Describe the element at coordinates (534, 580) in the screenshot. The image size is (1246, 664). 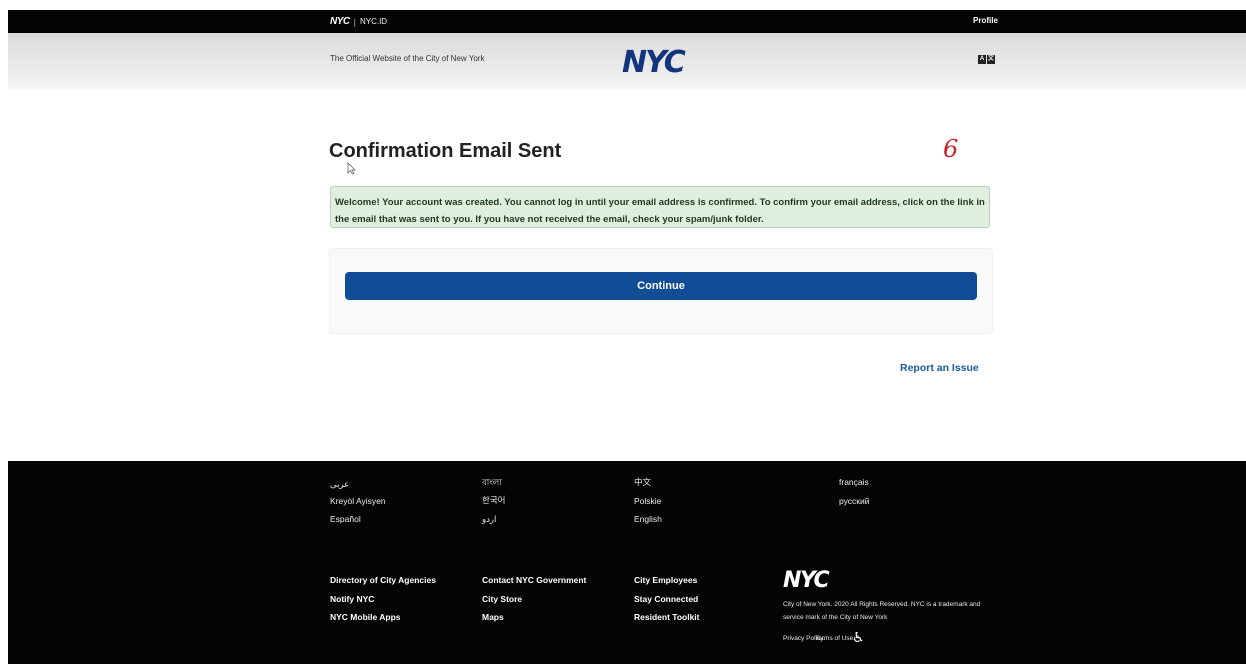
I see `link-contact-nyc-government: Contact NYC Government` at that location.